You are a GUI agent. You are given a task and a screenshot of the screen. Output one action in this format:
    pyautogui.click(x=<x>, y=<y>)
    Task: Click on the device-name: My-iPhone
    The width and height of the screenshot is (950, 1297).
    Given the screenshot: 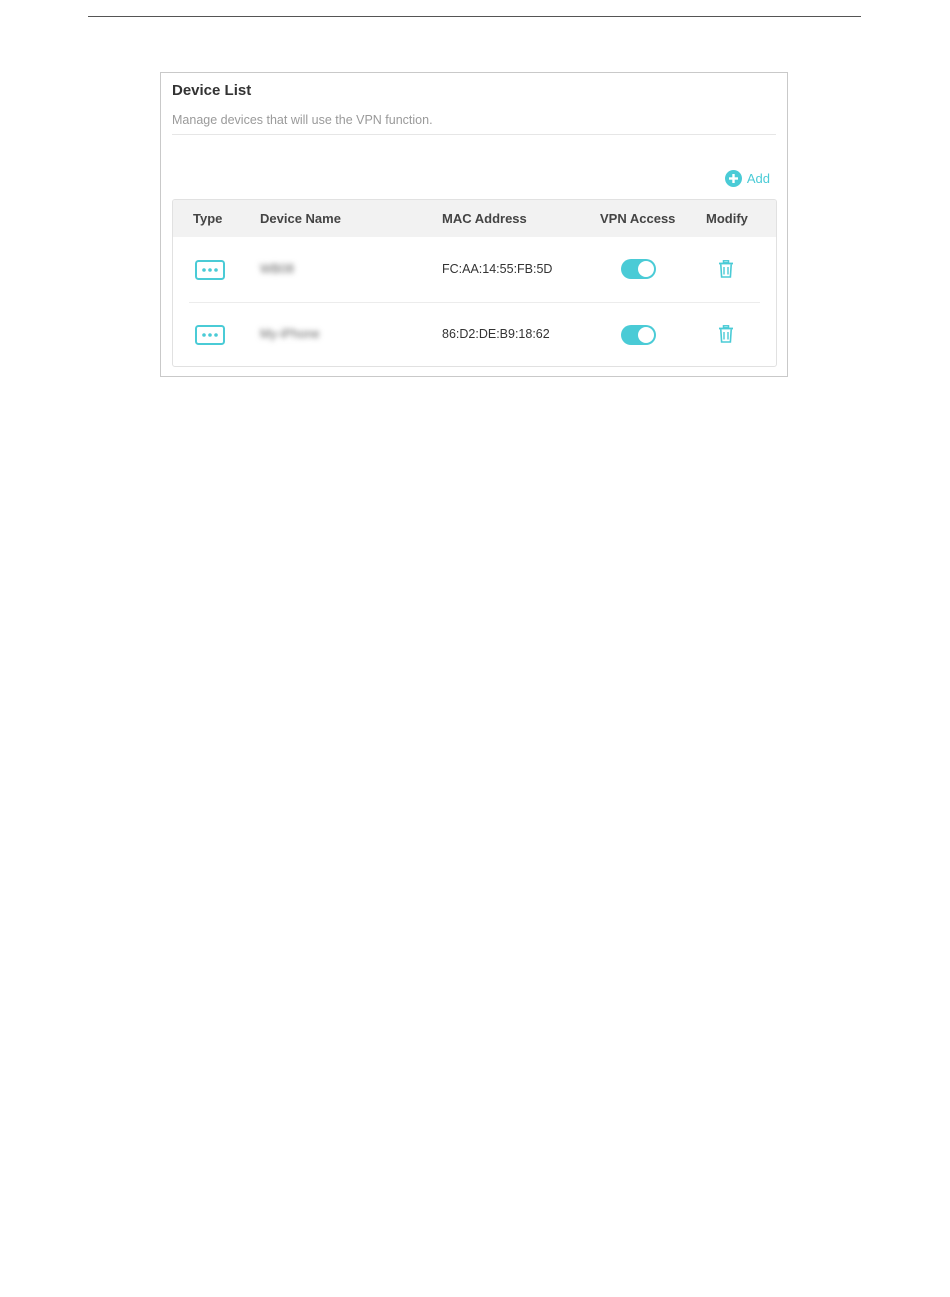 What is the action you would take?
    pyautogui.click(x=290, y=334)
    